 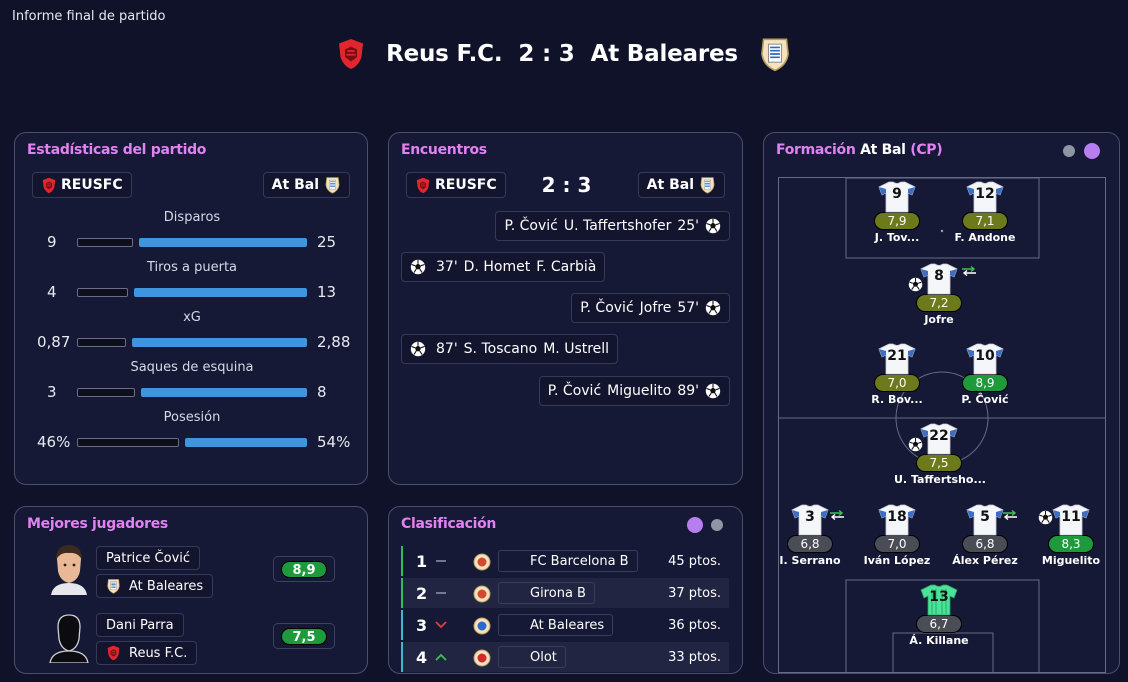 I want to click on stat-label: xG, so click(x=192, y=317).